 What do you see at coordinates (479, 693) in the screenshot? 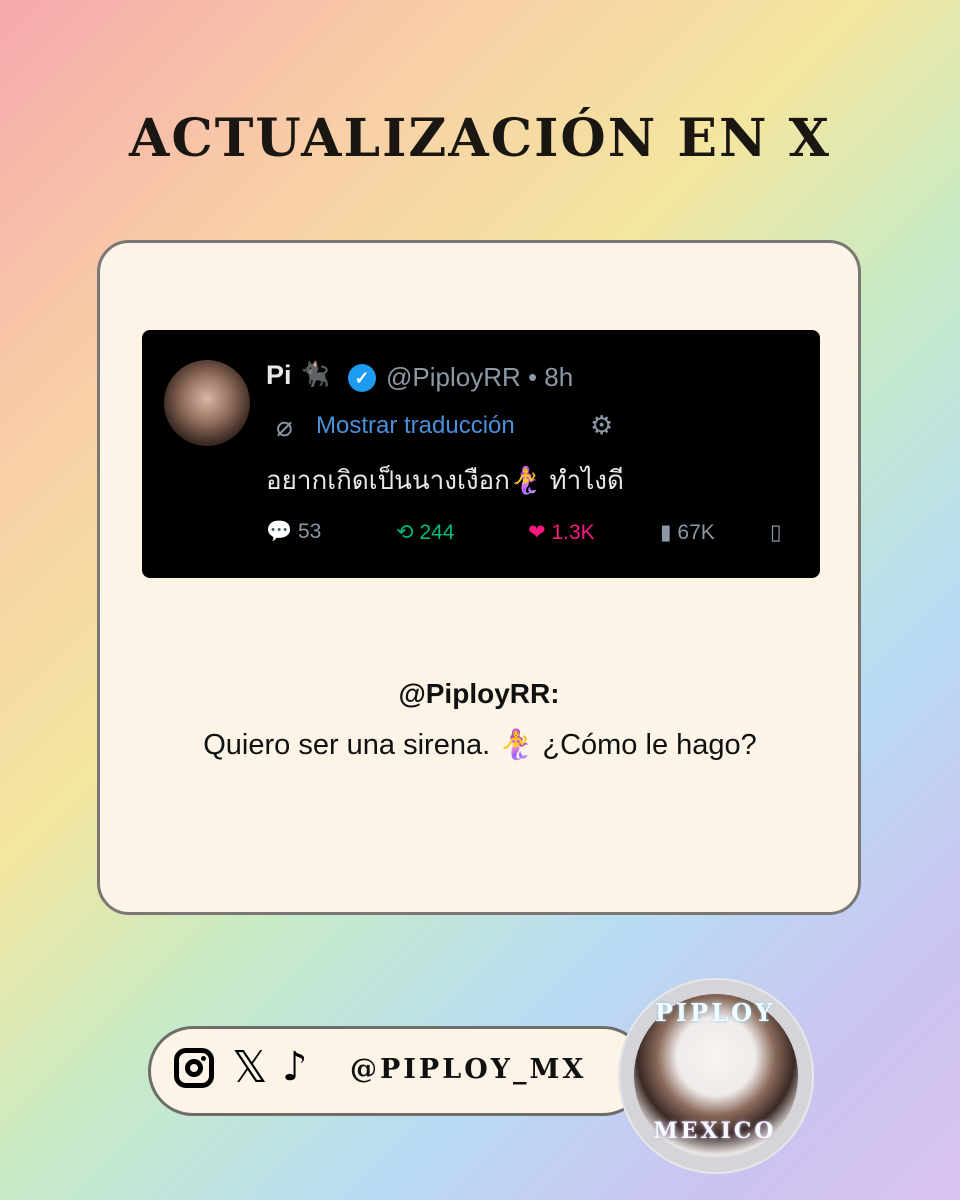
I see `caption-username: @PiployRR:` at bounding box center [479, 693].